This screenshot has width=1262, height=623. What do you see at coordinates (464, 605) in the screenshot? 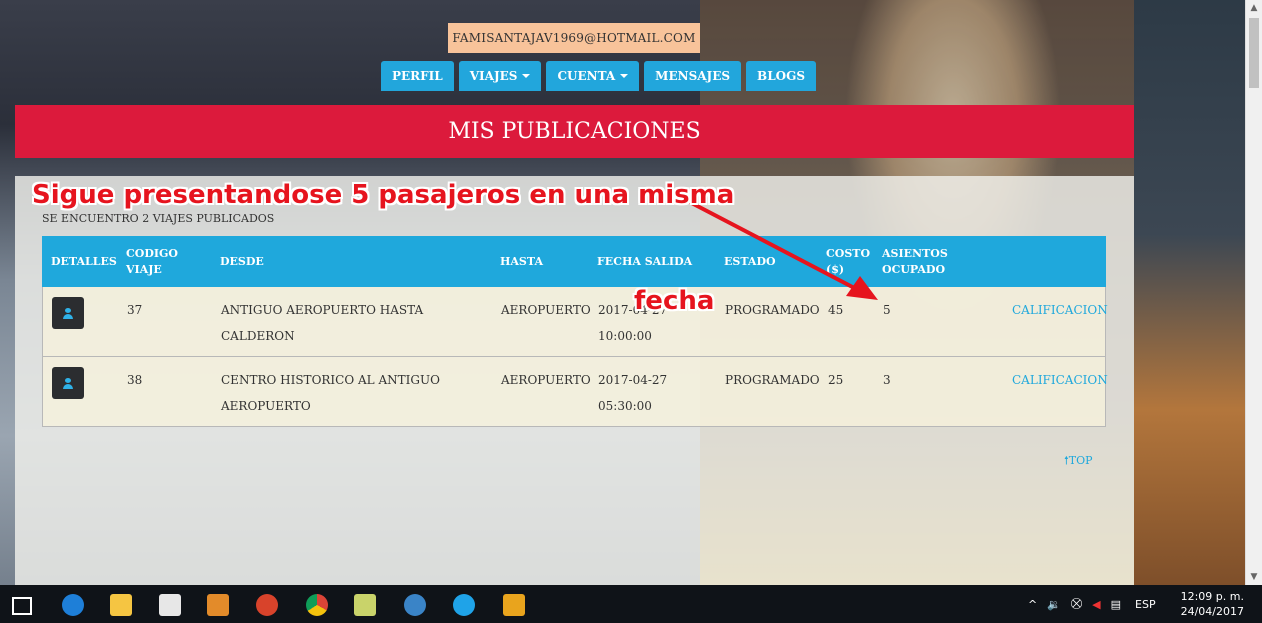
I see `skype-icon` at bounding box center [464, 605].